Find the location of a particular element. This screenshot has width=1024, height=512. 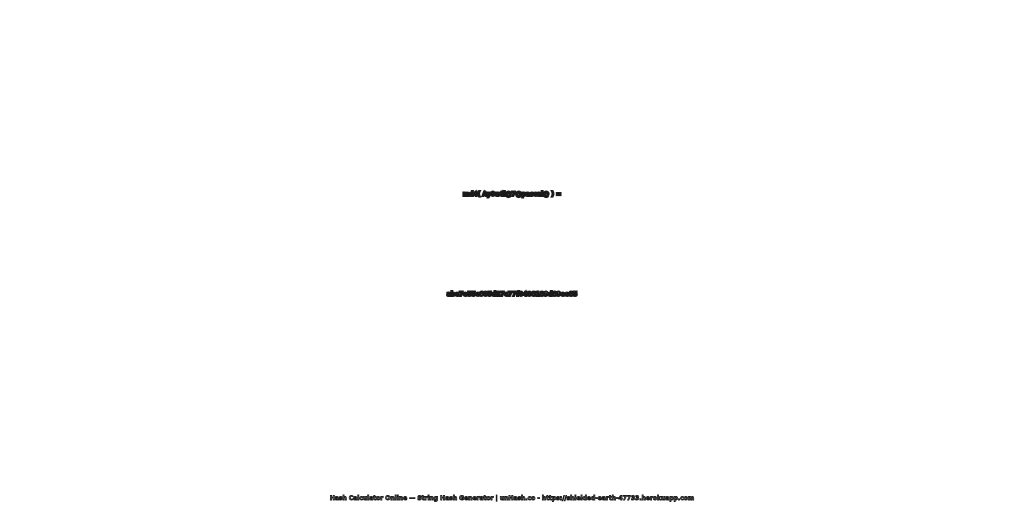

hash-expression: md4( Ay0u4l@7@pascal@ ) = is located at coordinates (512, 195).